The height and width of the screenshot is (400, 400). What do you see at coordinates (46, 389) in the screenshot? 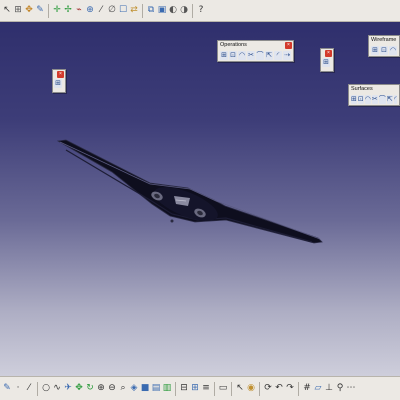
I see `circle-icon: ○` at bounding box center [46, 389].